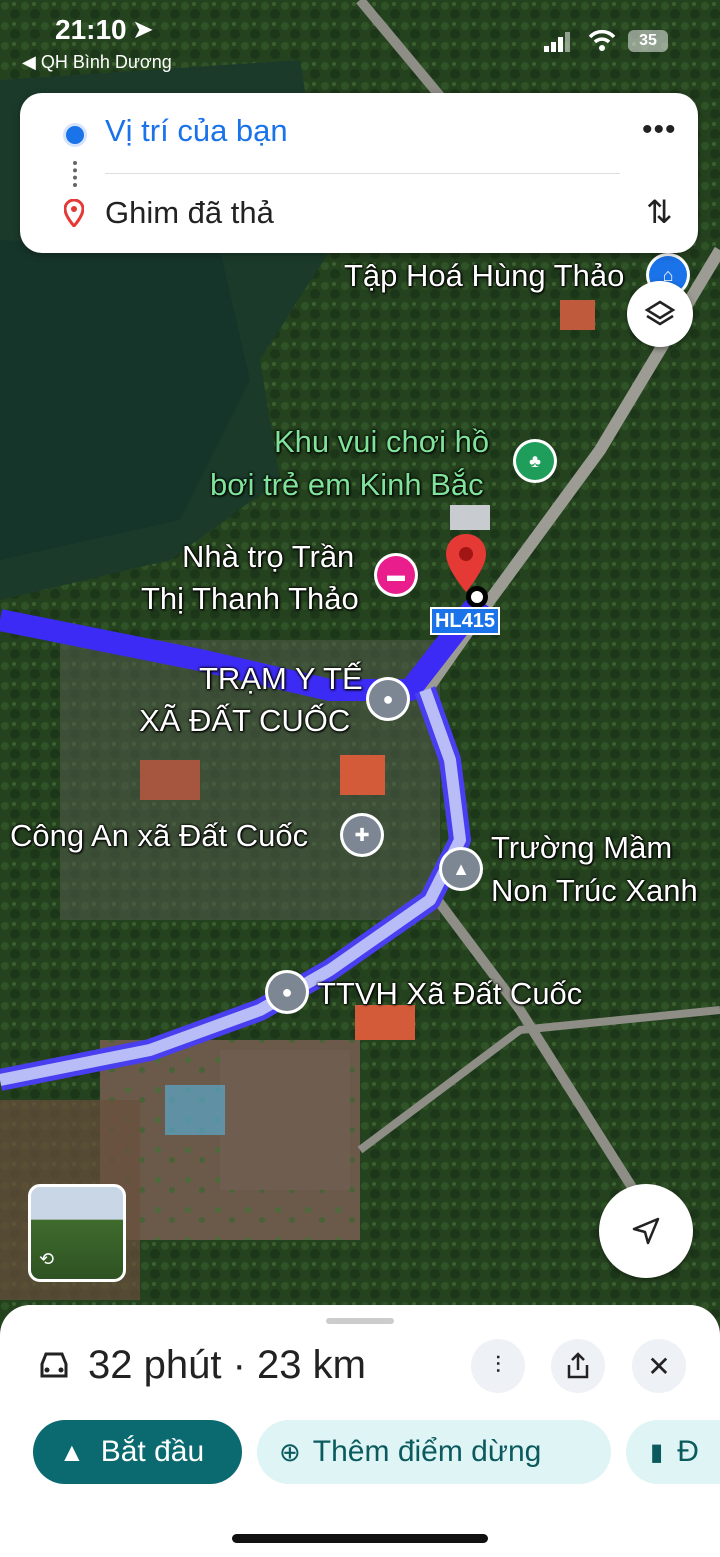 Image resolution: width=720 pixels, height=1557 pixels. What do you see at coordinates (360, 40) in the screenshot?
I see `status-bar: 21:10 ➤ ◀ QH Bình Dương 35` at bounding box center [360, 40].